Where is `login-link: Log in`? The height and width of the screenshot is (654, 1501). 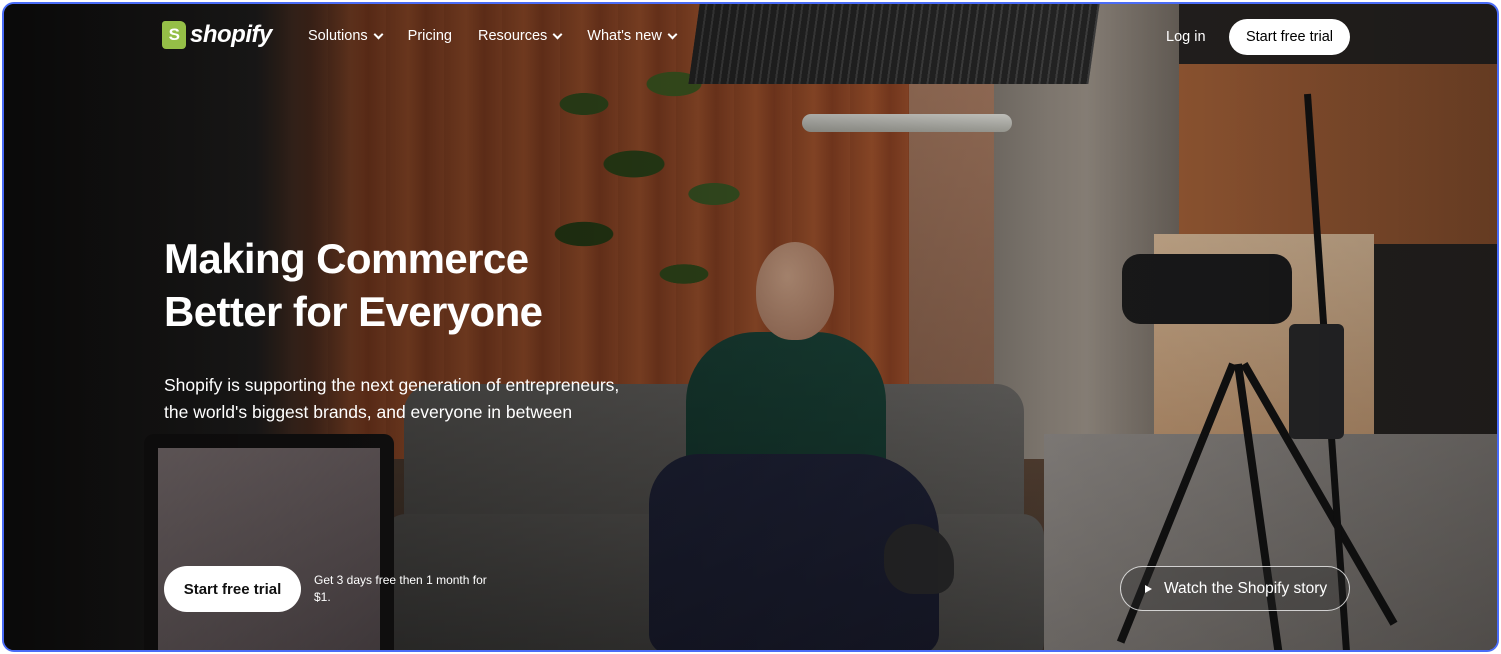
login-link: Log in is located at coordinates (1186, 37).